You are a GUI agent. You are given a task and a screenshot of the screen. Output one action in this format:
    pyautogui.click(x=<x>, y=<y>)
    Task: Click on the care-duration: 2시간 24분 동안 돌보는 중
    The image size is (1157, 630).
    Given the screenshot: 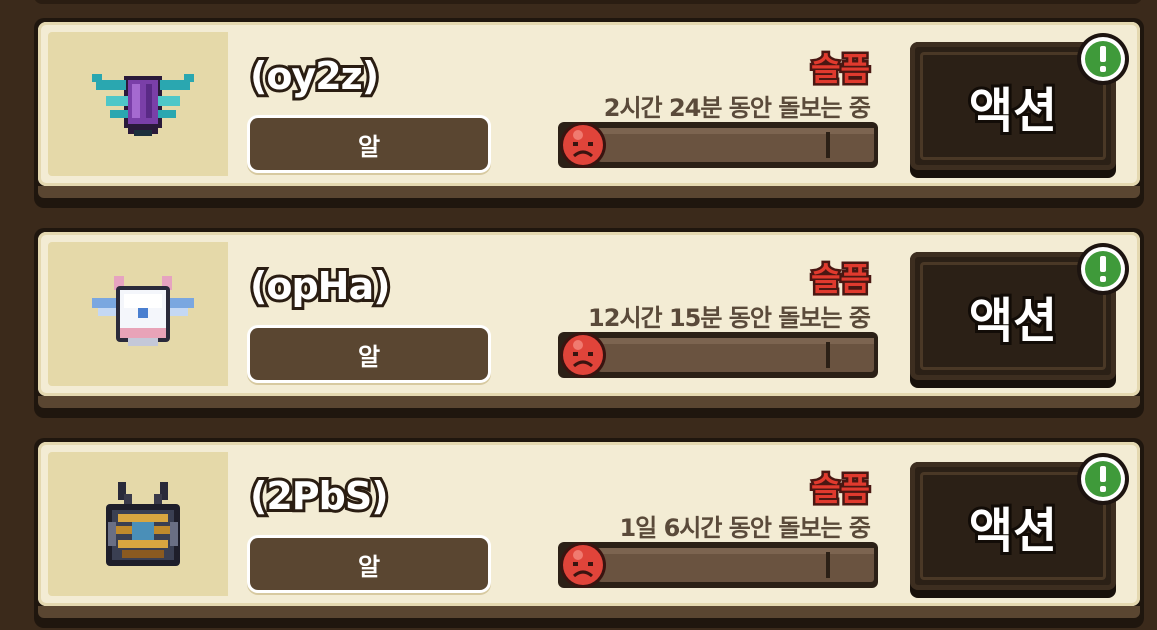 What is the action you would take?
    pyautogui.click(x=737, y=108)
    